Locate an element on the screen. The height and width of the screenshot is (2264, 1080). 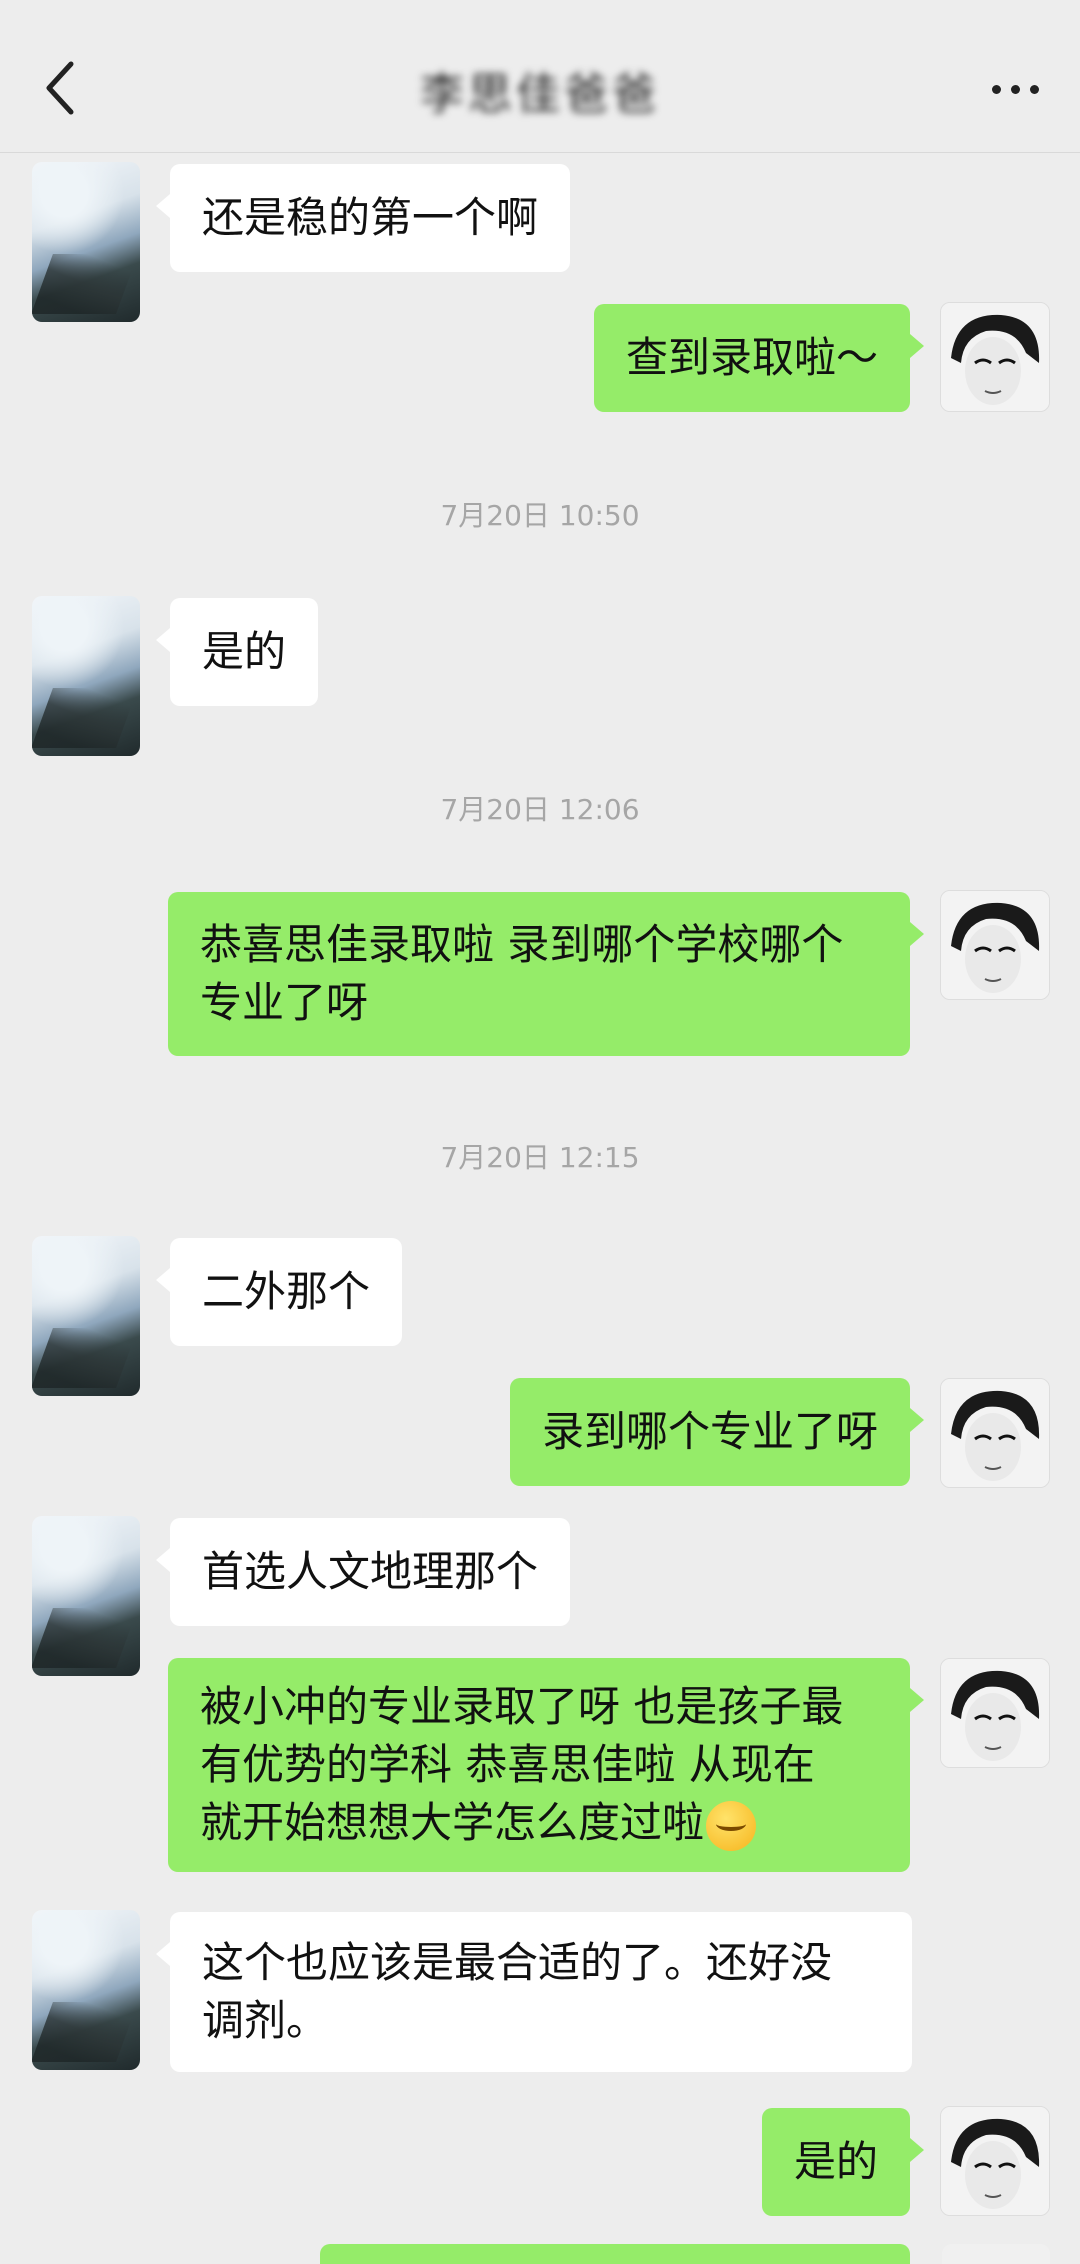
message-text-line: 有优势的学科 恭喜思佳啦 从现在 is located at coordinates (507, 1764).